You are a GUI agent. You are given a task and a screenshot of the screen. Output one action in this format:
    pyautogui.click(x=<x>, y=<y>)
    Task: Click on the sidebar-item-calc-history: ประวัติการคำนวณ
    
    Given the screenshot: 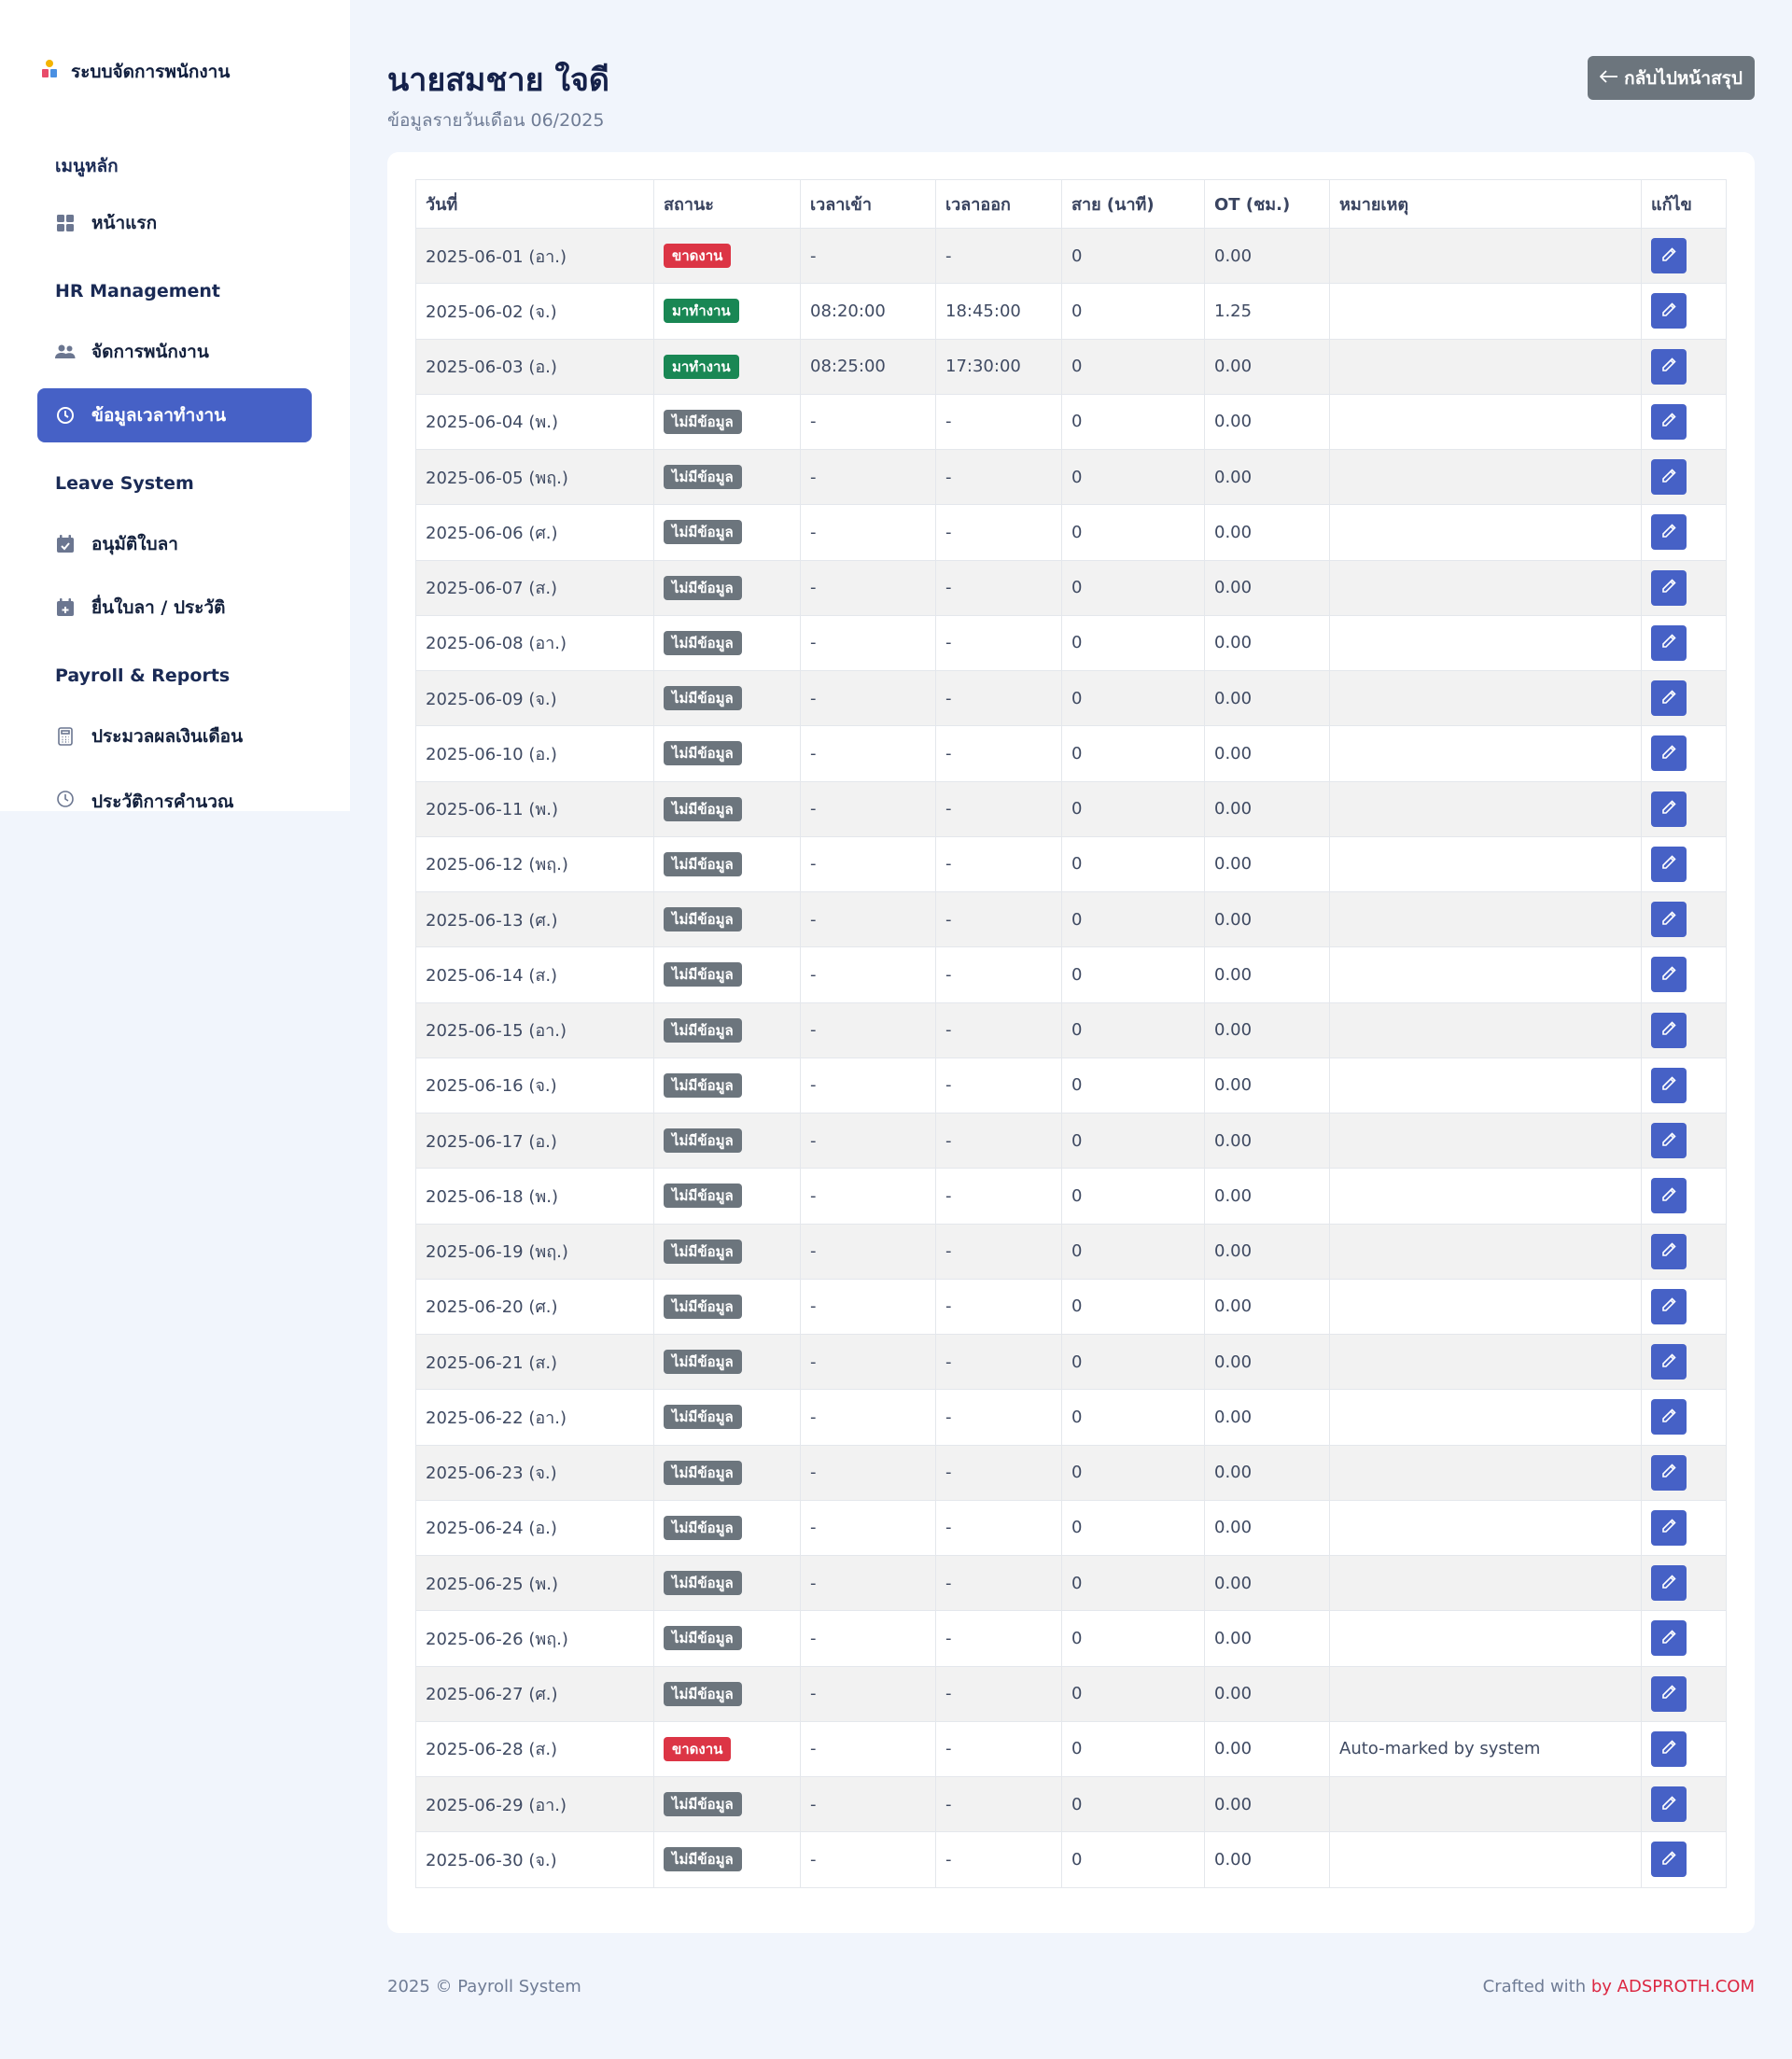 What is the action you would take?
    pyautogui.click(x=174, y=792)
    